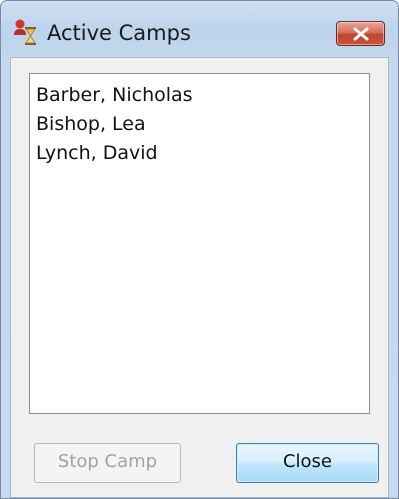 This screenshot has width=399, height=499. Describe the element at coordinates (107, 463) in the screenshot. I see `stop-camp-button: Stop Camp` at that location.